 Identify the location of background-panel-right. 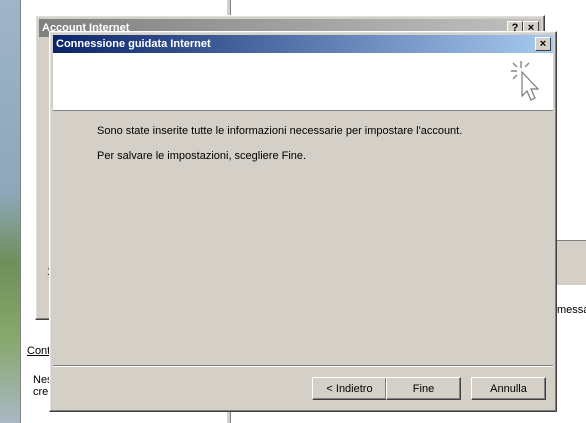
(570, 262).